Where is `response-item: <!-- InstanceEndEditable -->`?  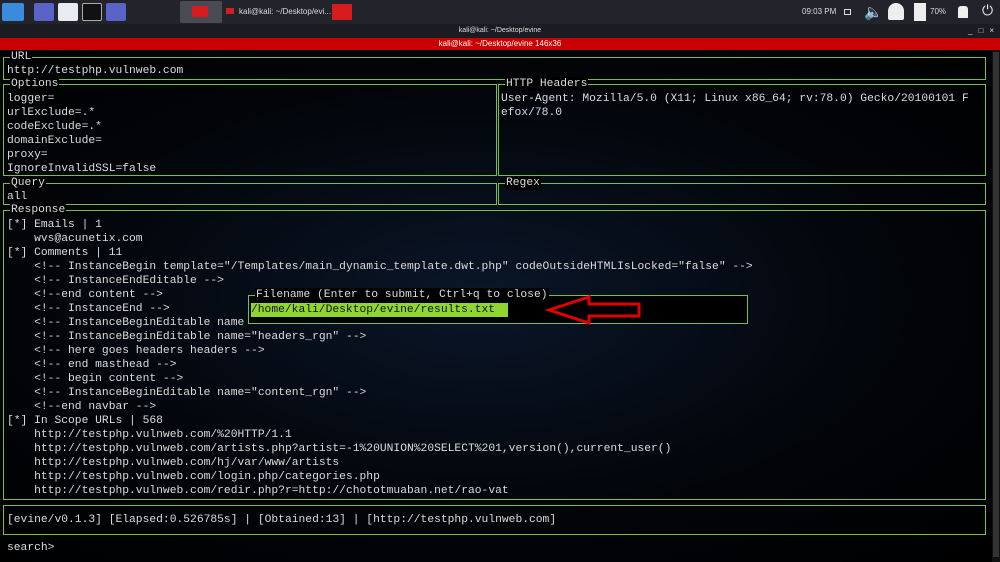
response-item: <!-- InstanceEndEditable --> is located at coordinates (115, 281).